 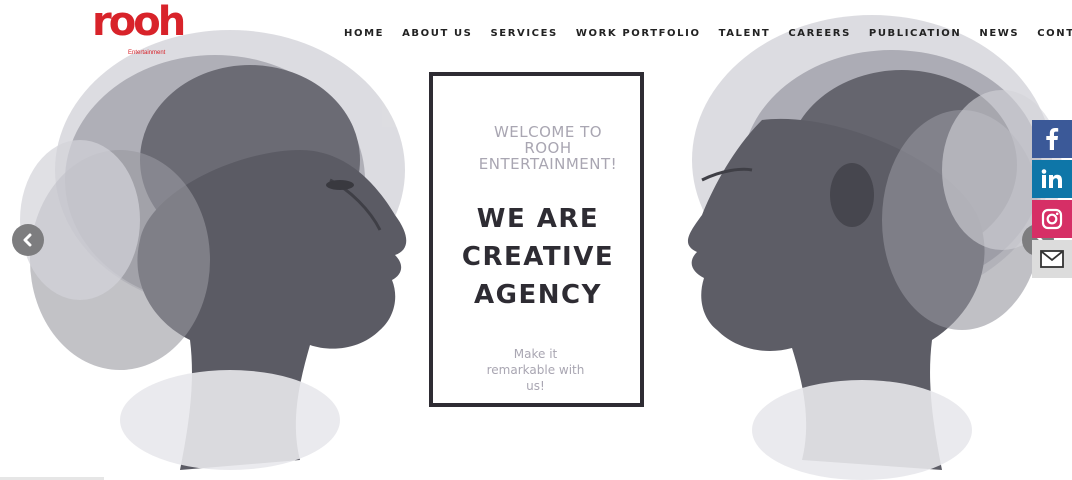 What do you see at coordinates (638, 34) in the screenshot?
I see `nav-item-work-portfolio: WORK PORTFOLIO` at bounding box center [638, 34].